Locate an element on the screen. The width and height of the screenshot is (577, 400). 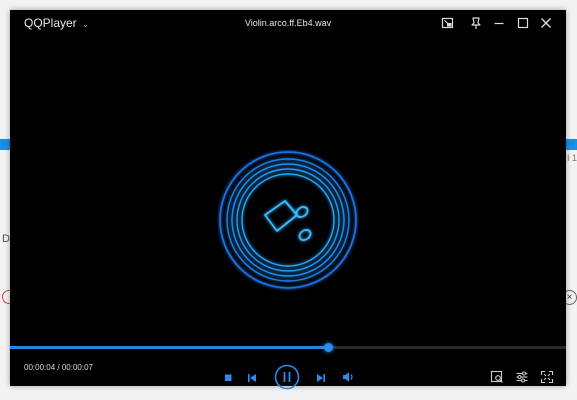
pause-button is located at coordinates (287, 379).